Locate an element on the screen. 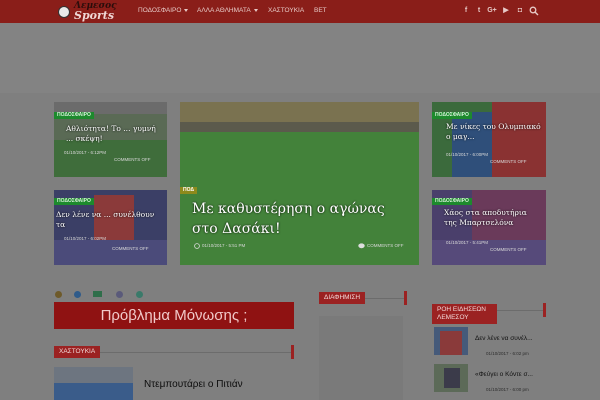  article-thumbnail is located at coordinates (93, 383).